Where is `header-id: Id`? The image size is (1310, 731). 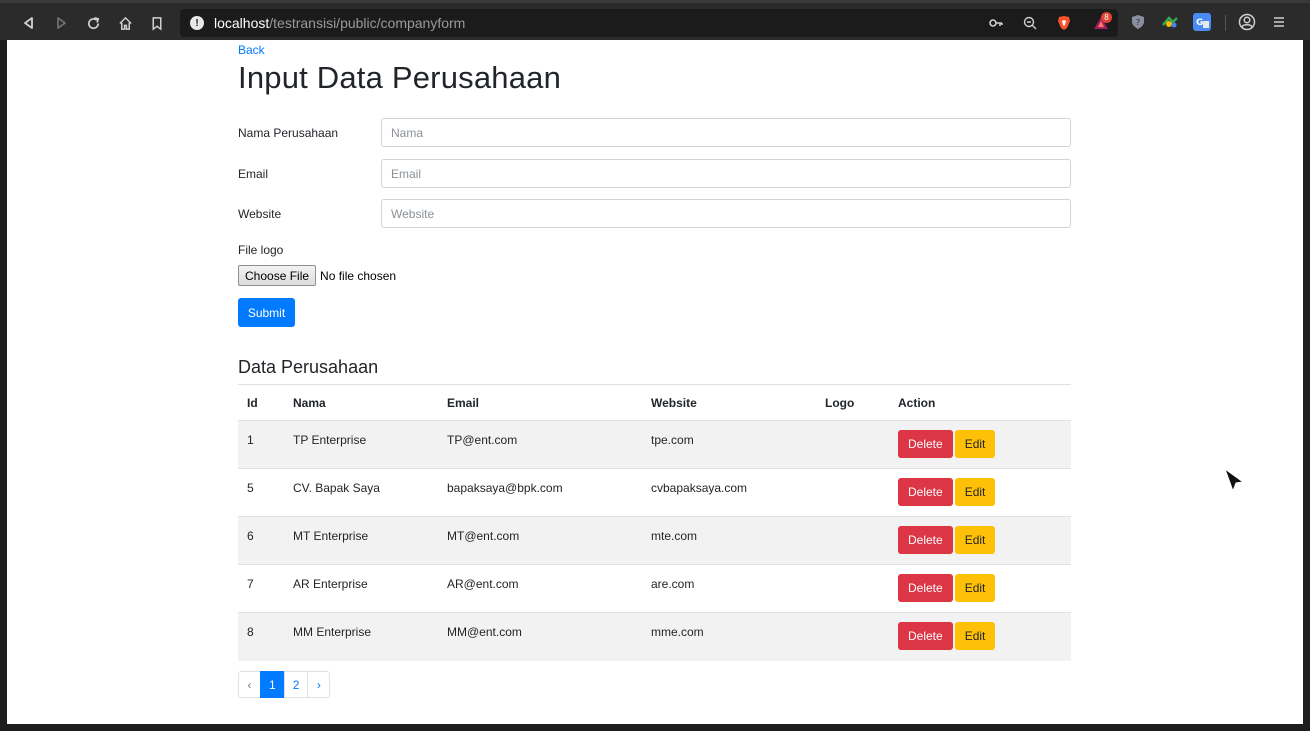
header-id: Id is located at coordinates (261, 402).